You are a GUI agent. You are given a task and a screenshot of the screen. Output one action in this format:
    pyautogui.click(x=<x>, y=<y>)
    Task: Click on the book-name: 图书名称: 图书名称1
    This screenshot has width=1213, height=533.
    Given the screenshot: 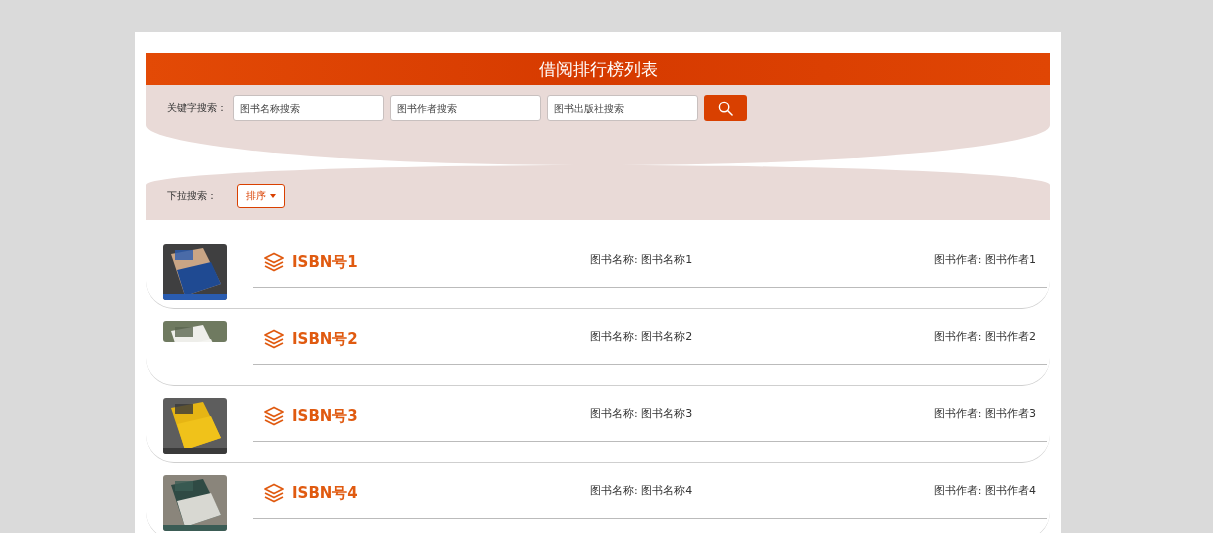 What is the action you would take?
    pyautogui.click(x=642, y=259)
    